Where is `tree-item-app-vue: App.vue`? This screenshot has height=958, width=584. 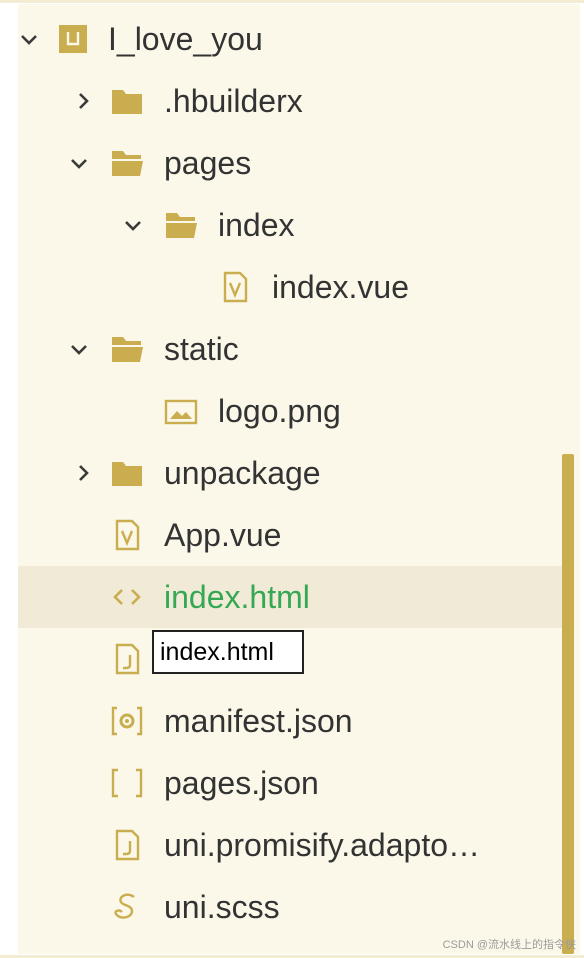
tree-item-app-vue: App.vue is located at coordinates (290, 535).